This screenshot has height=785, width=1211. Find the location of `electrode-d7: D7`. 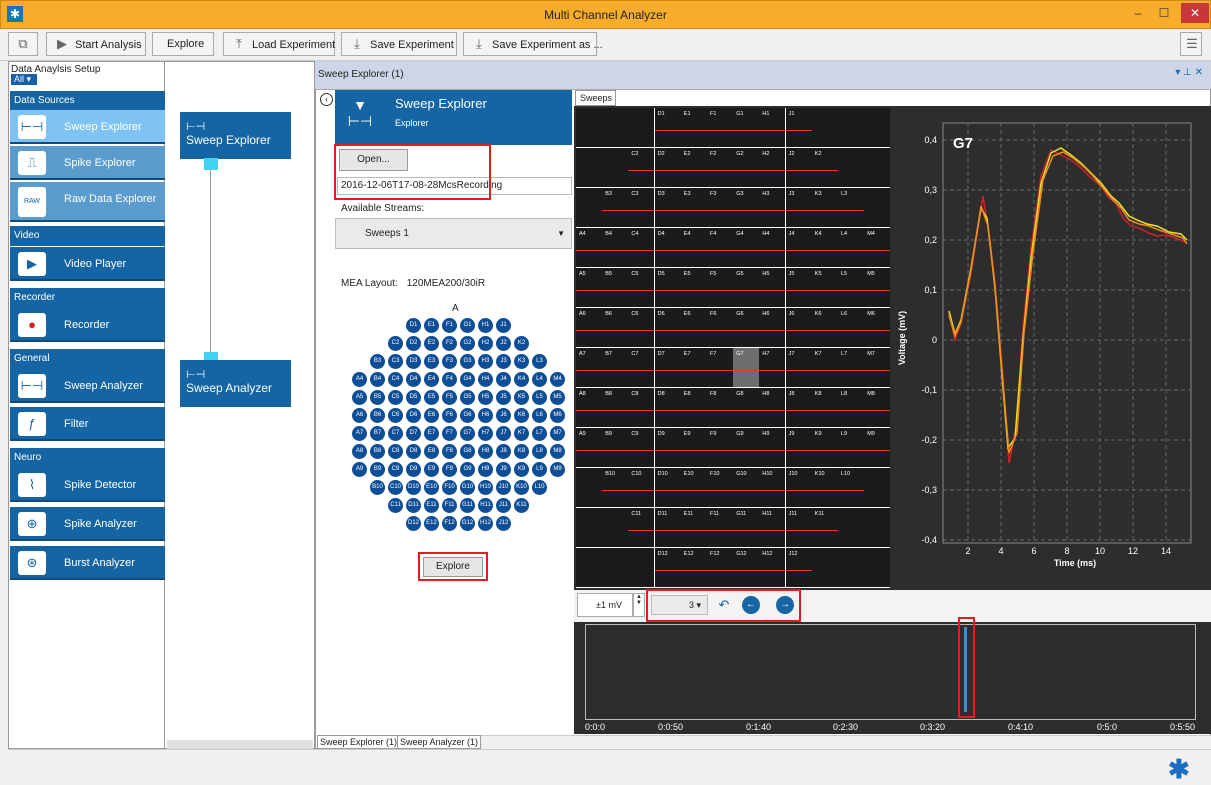

electrode-d7: D7 is located at coordinates (413, 433).